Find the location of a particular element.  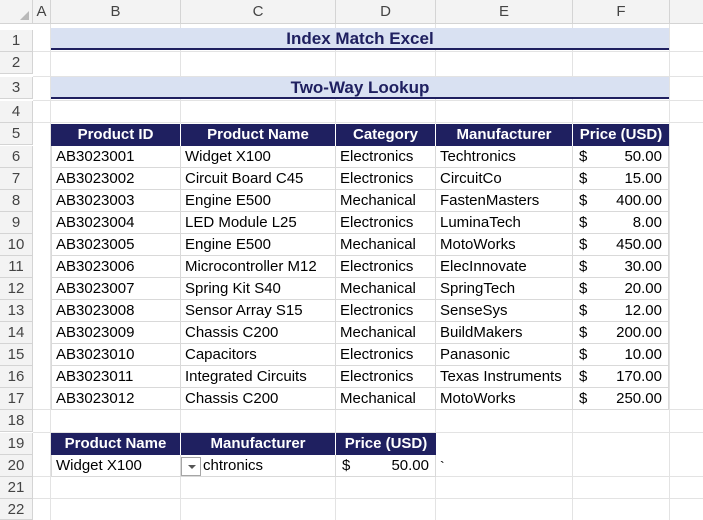

manufacturer-cell: Techtronics is located at coordinates (504, 157).